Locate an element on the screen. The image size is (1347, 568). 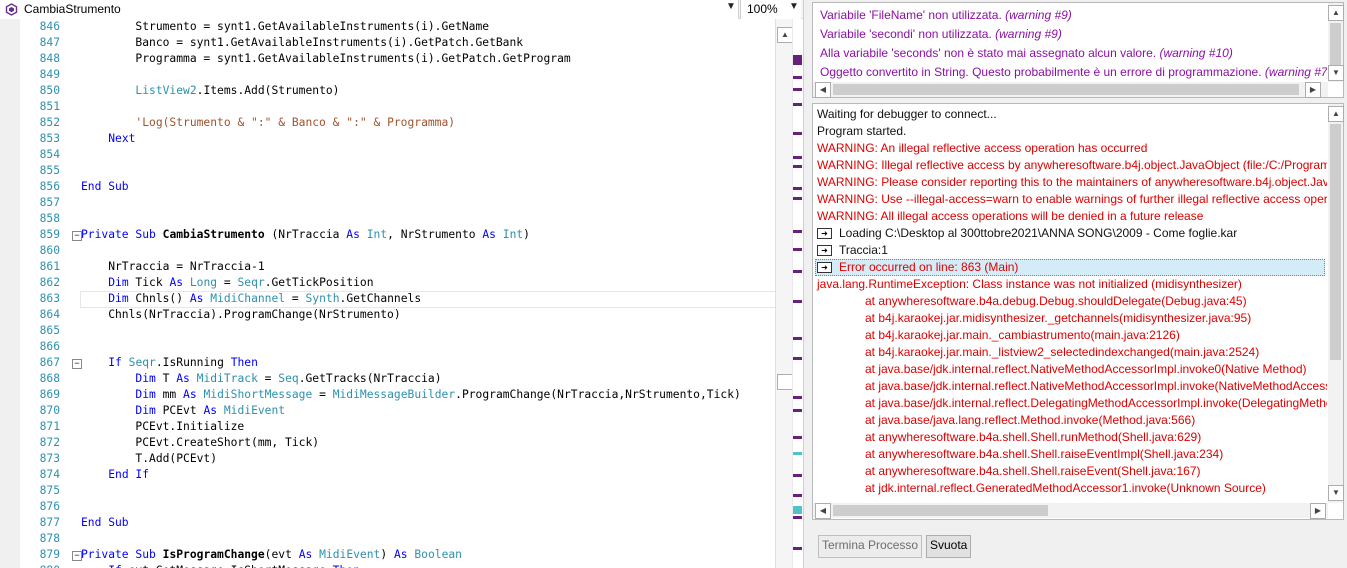
log-entry: Program started. is located at coordinates (861, 131).